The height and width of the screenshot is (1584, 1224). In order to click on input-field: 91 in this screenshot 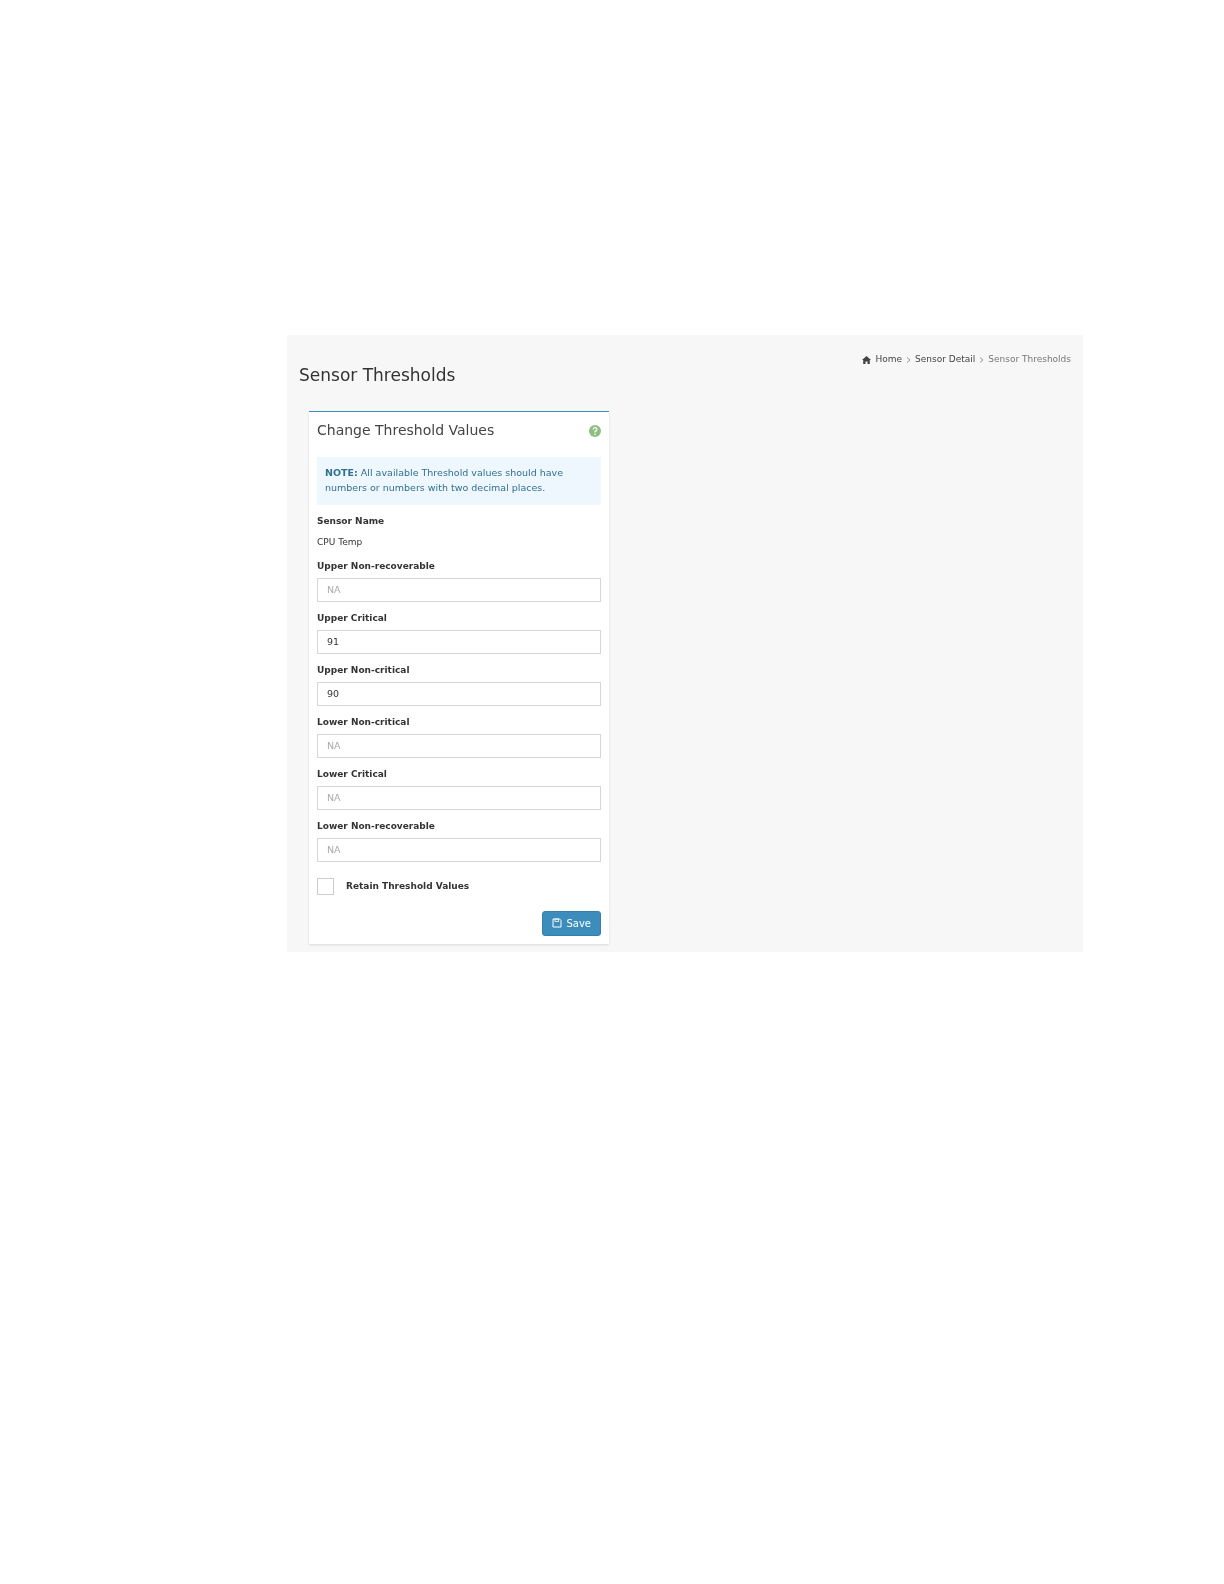, I will do `click(459, 641)`.